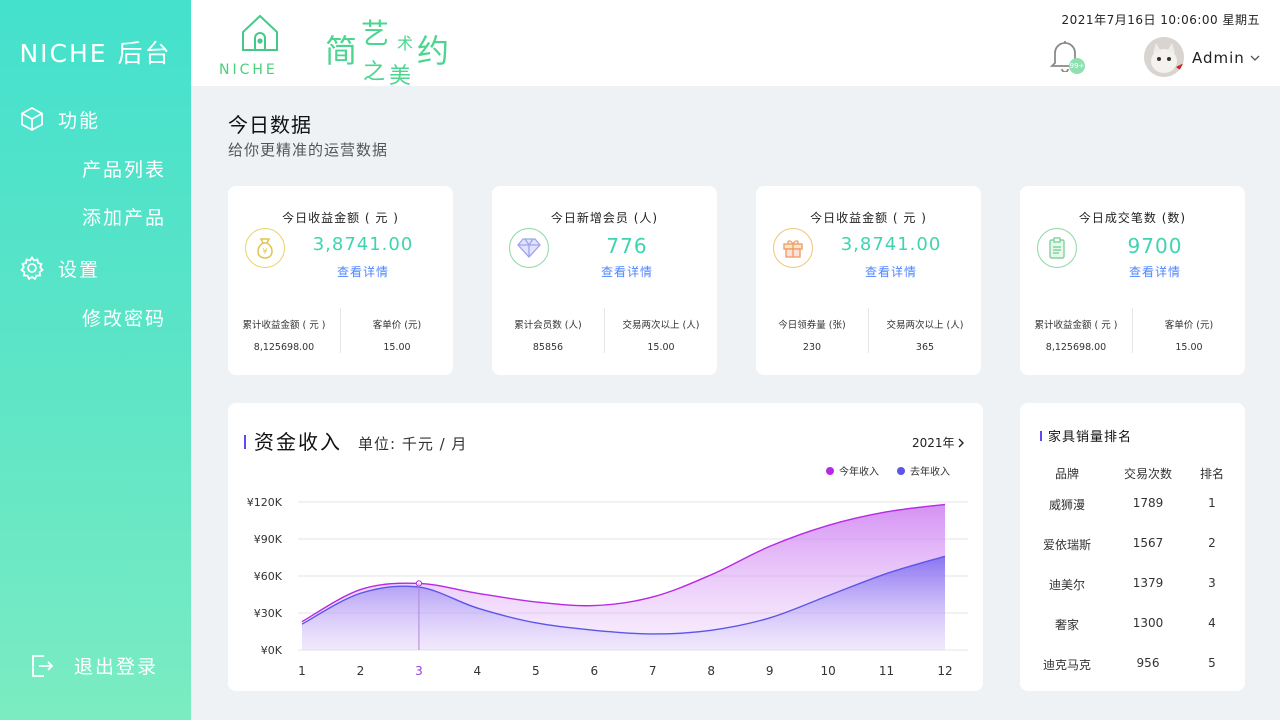 This screenshot has width=1280, height=720. Describe the element at coordinates (59, 119) in the screenshot. I see `nav-features: 功能` at that location.